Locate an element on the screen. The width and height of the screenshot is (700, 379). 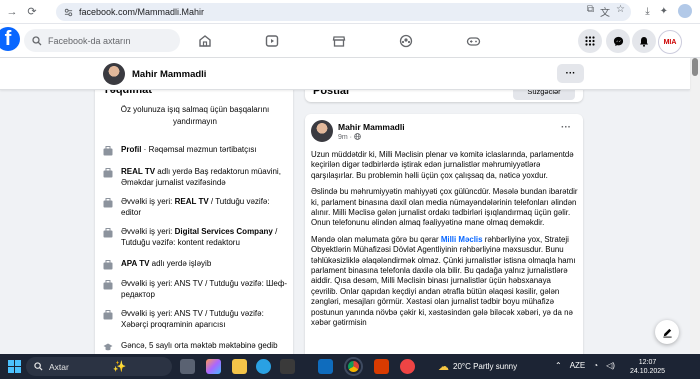
language-indicator: AZE is located at coordinates (578, 365).